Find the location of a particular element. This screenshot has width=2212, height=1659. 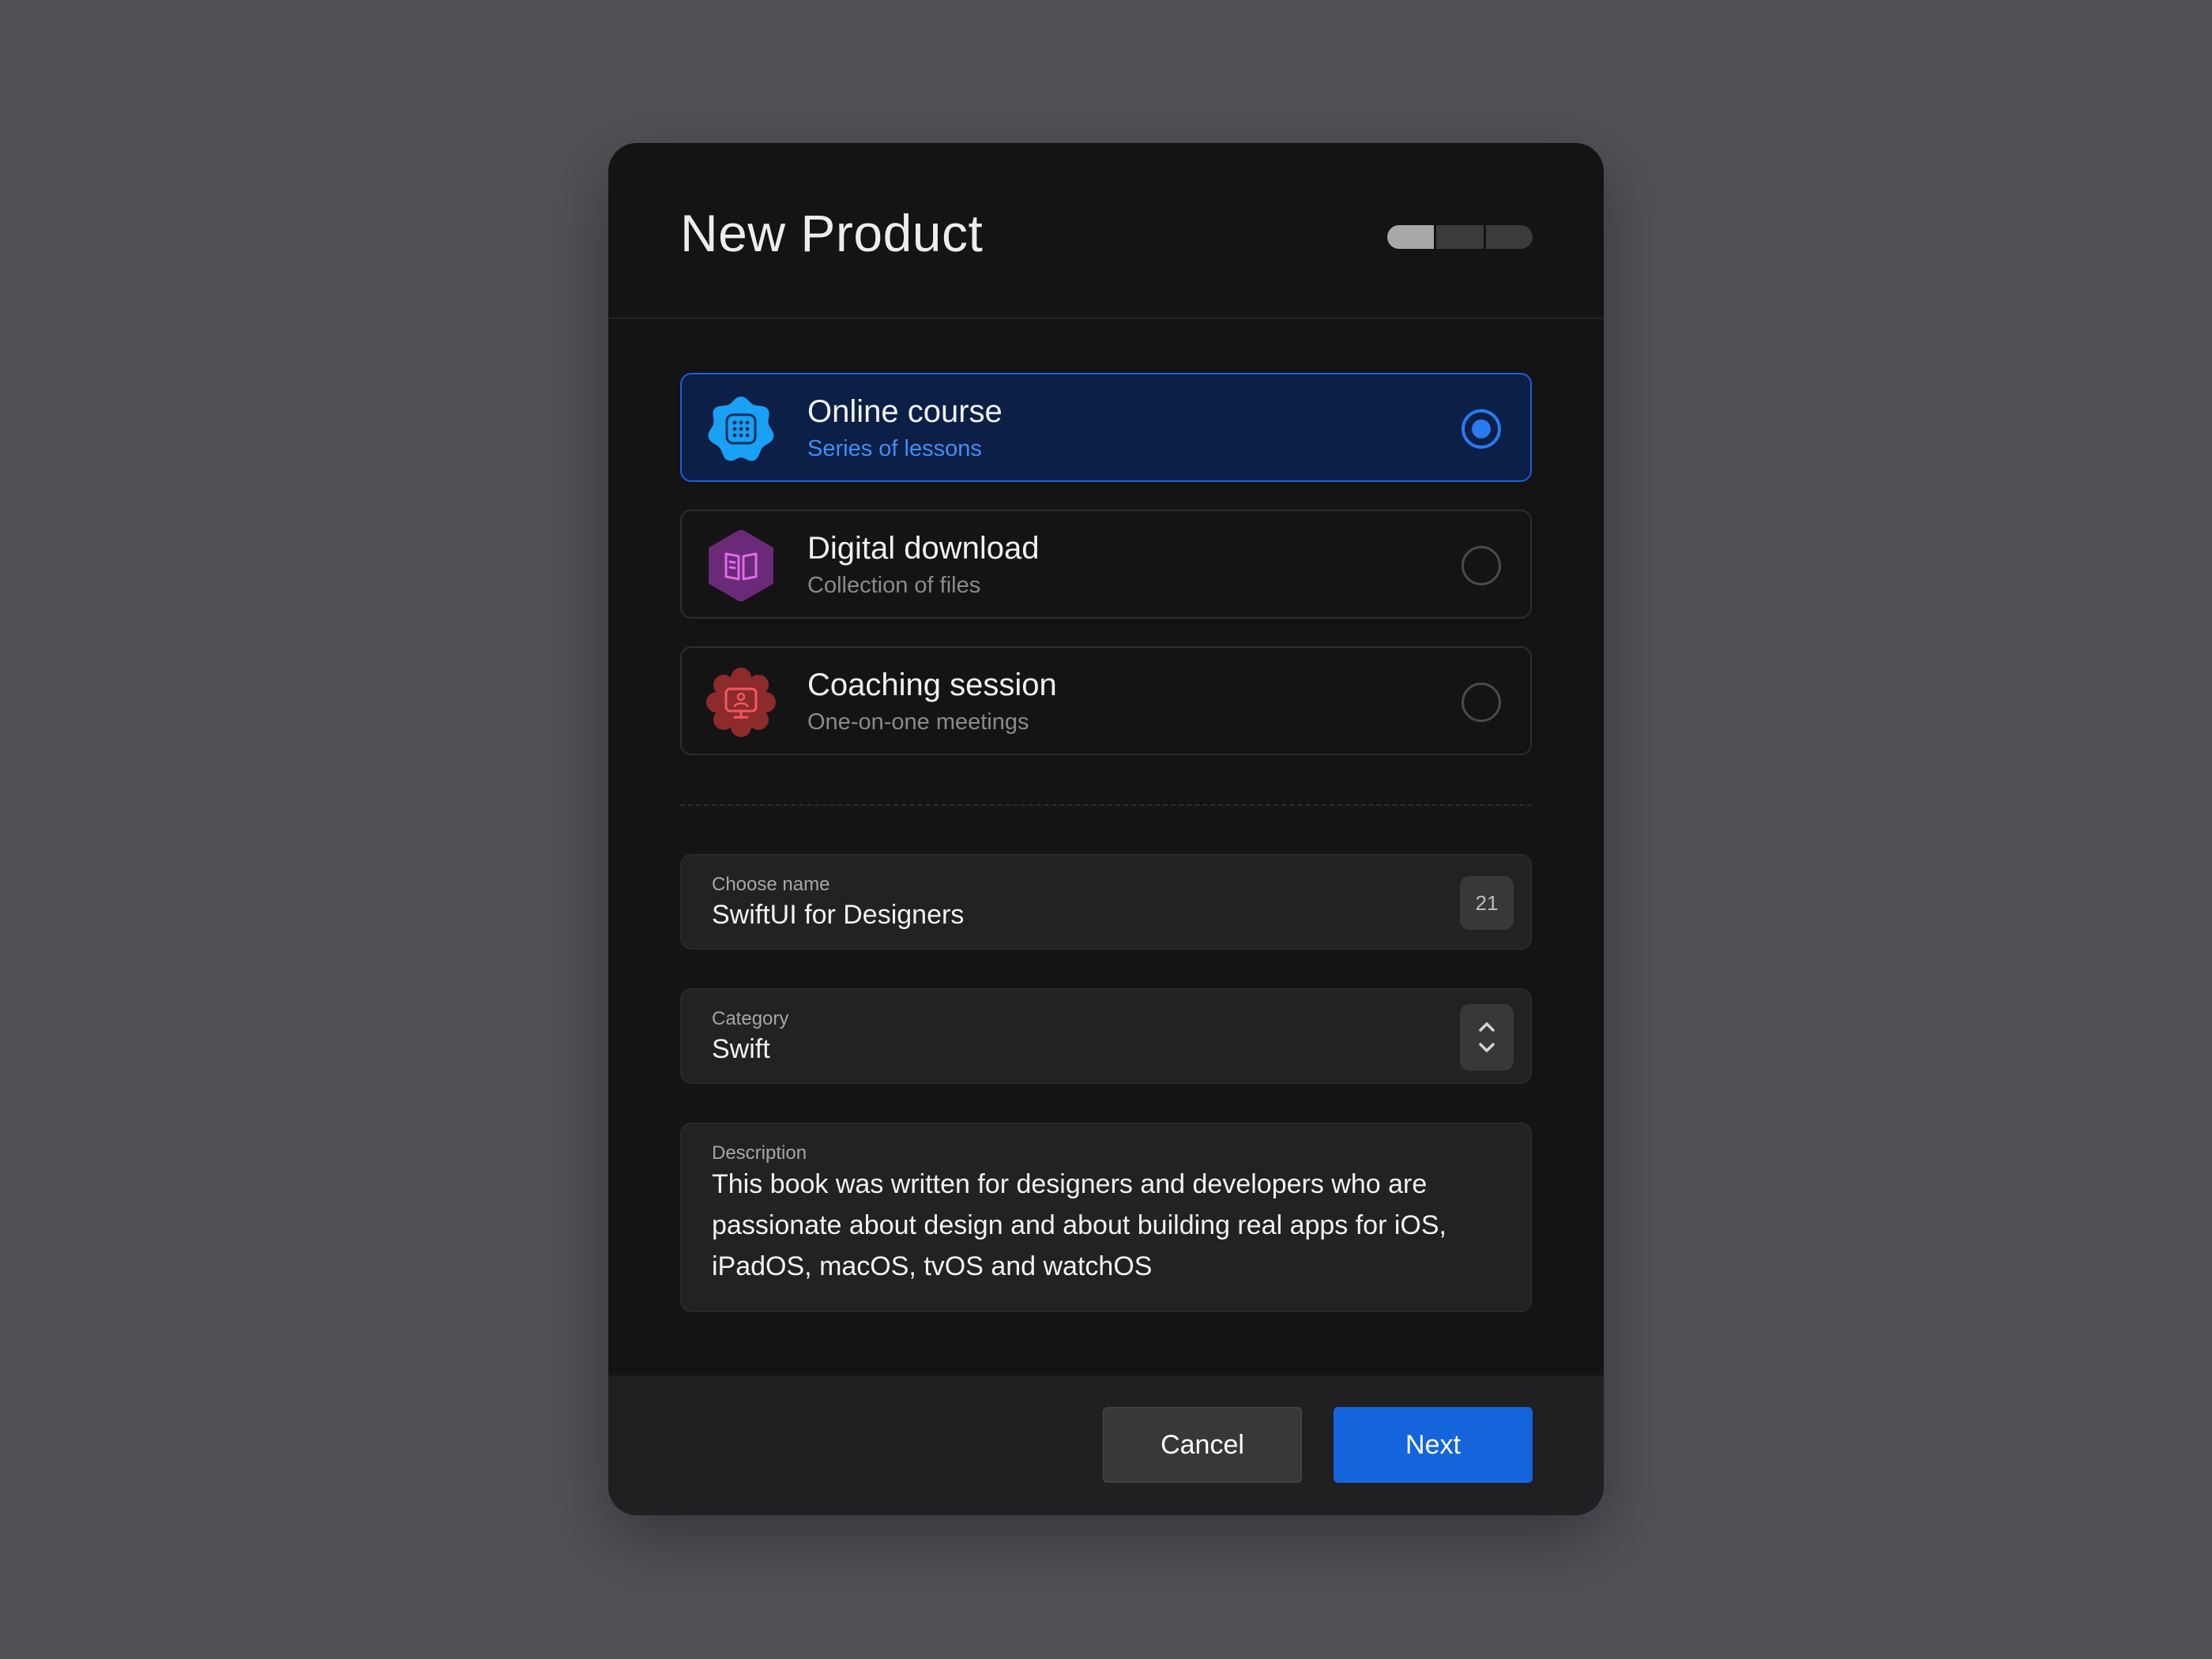

dialog-footer: Cancel Next is located at coordinates (1106, 1445).